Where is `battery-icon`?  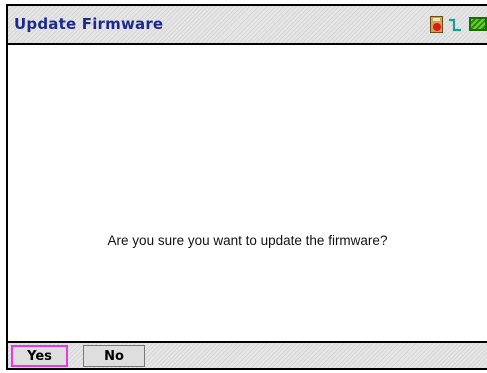 battery-icon is located at coordinates (478, 24).